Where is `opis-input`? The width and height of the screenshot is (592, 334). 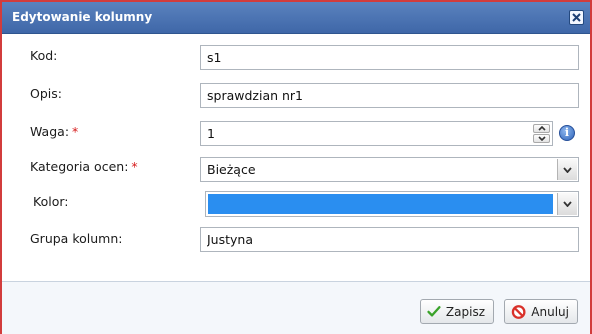
opis-input is located at coordinates (389, 95).